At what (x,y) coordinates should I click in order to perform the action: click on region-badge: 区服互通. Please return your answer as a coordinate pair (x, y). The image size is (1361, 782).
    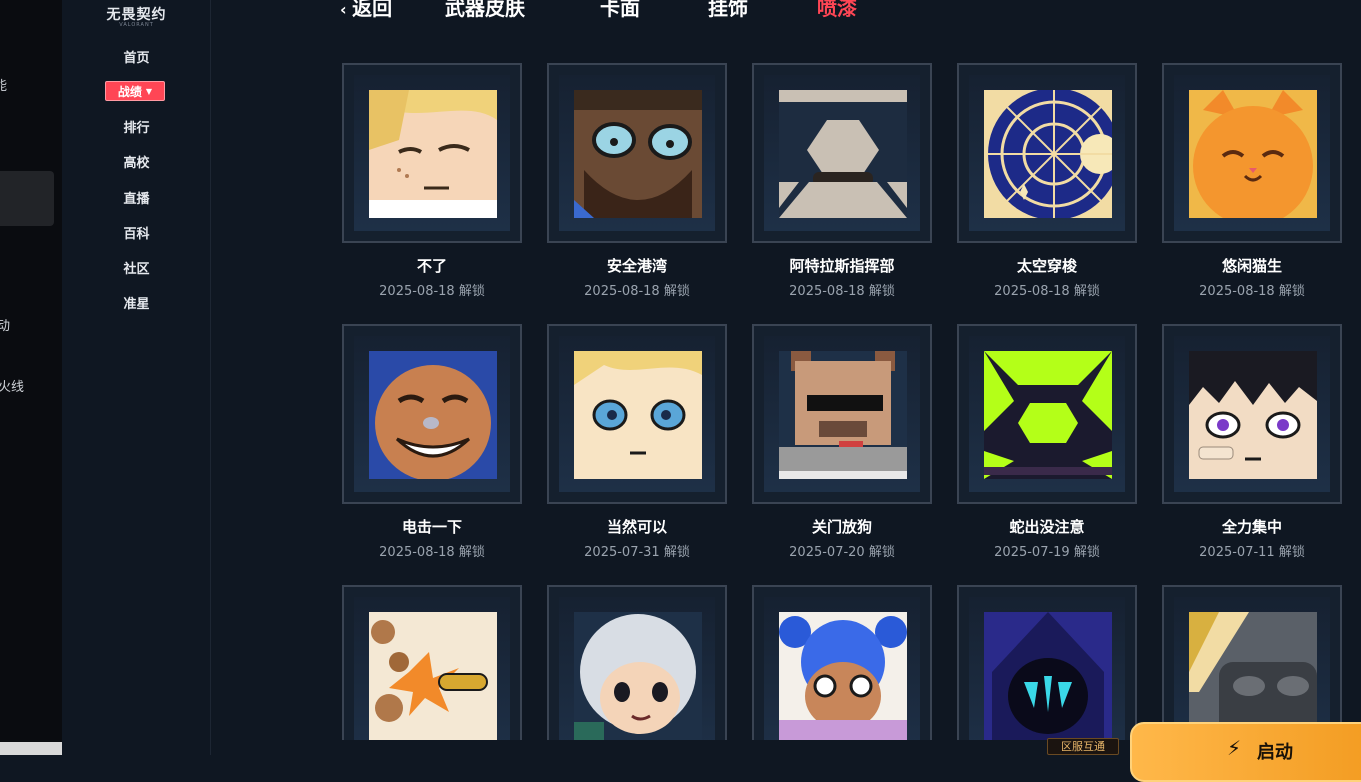
    Looking at the image, I should click on (1083, 746).